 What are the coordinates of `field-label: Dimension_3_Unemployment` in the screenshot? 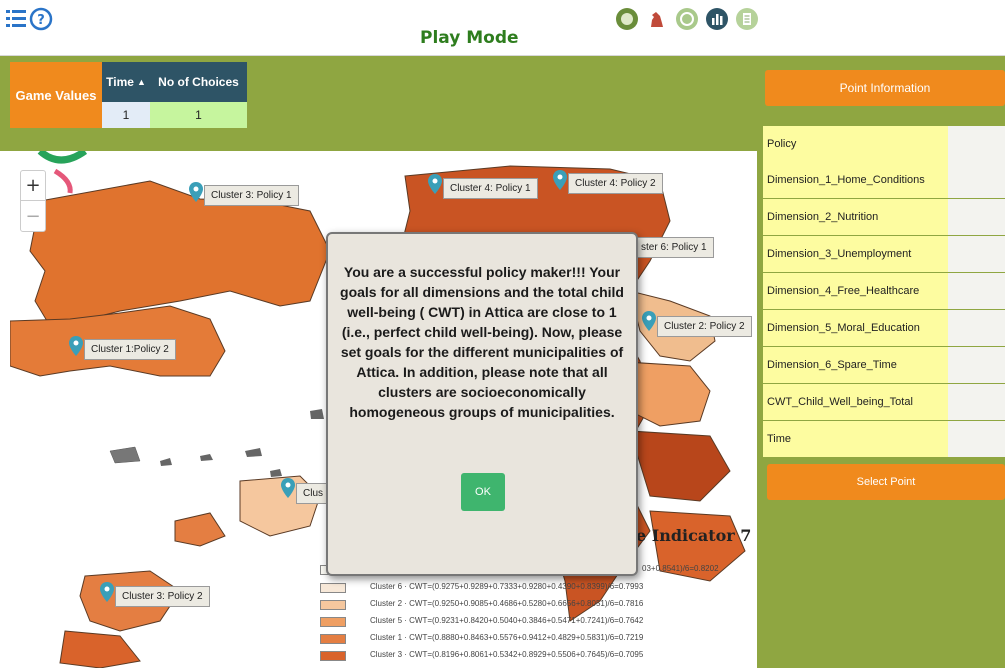 It's located at (855, 254).